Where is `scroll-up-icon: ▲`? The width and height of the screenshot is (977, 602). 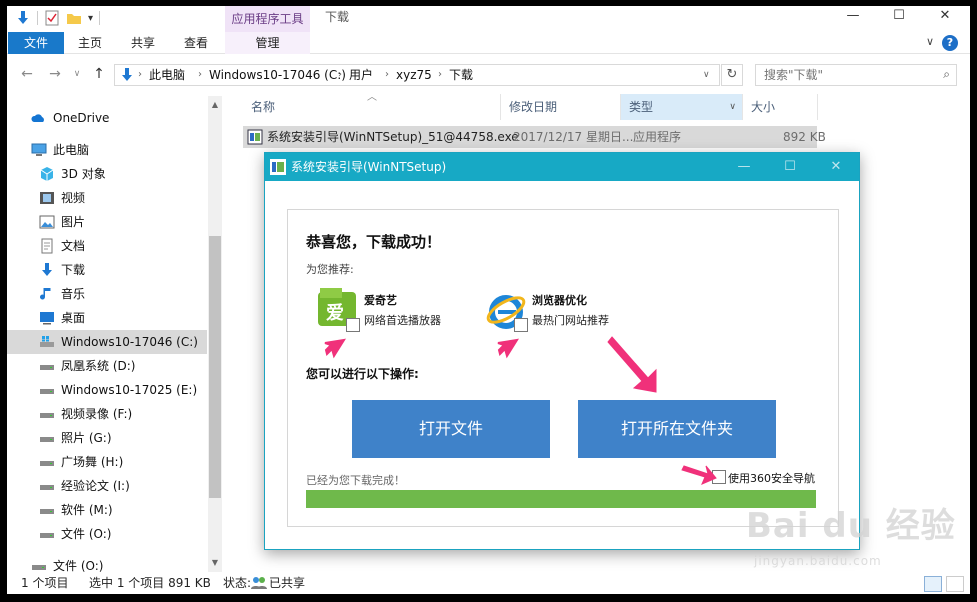 scroll-up-icon: ▲ is located at coordinates (215, 105).